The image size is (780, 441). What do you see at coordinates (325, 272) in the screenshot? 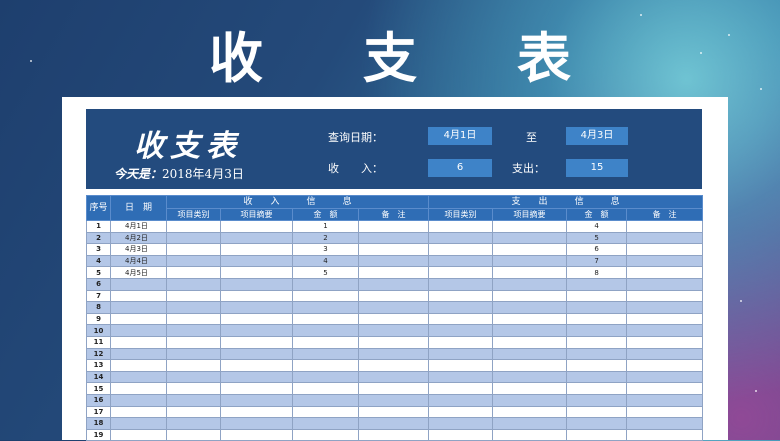
I see `income-amount-cell: 5` at bounding box center [325, 272].